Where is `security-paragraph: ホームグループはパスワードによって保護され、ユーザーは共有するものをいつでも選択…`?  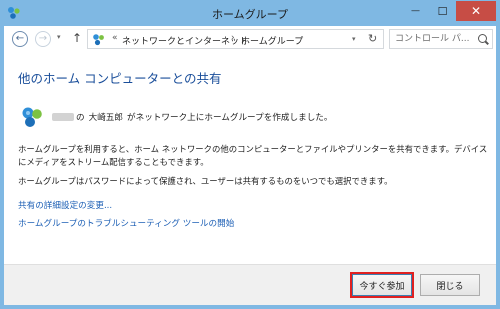
security-paragraph: ホームグループはパスワードによって保護され、ユーザーは共有するものをいつでも選択… is located at coordinates (205, 181).